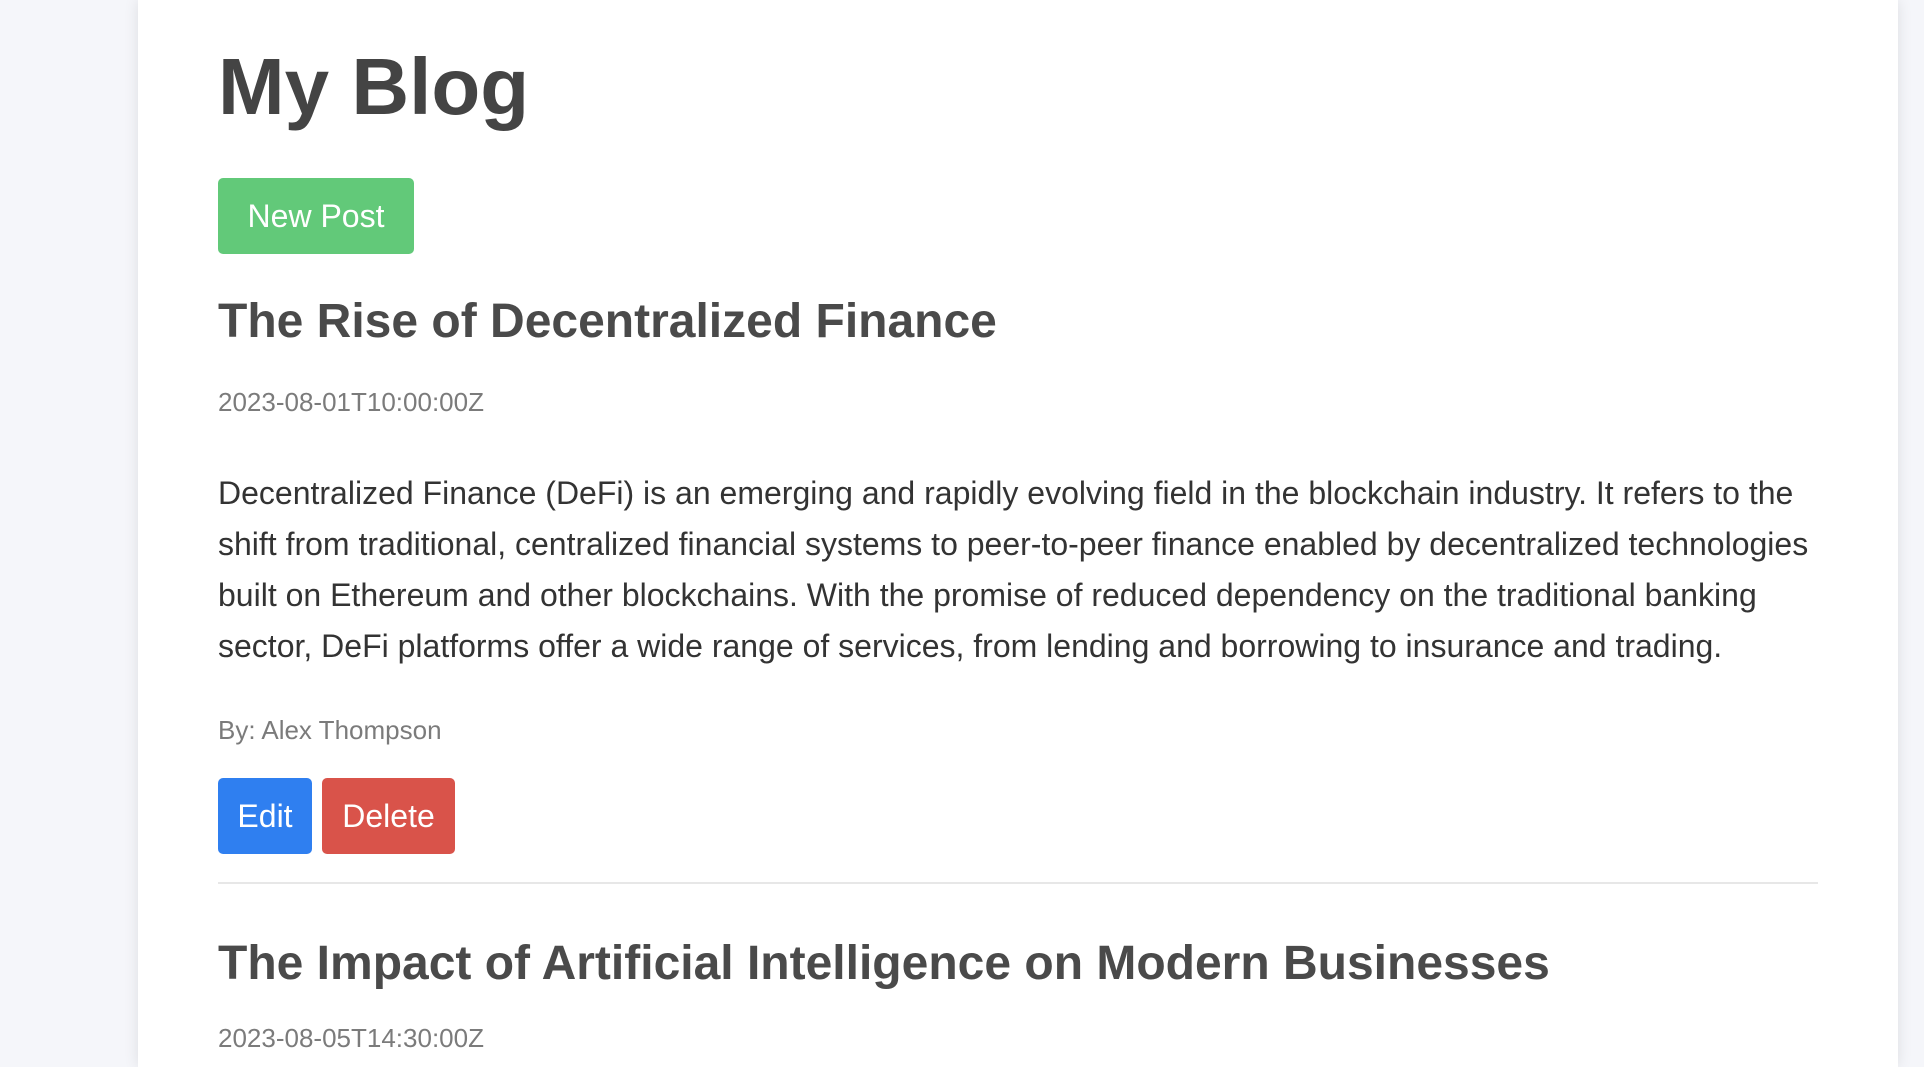 The image size is (1924, 1067). Describe the element at coordinates (351, 402) in the screenshot. I see `post-date: 2023-08-01T10:00:00Z` at that location.